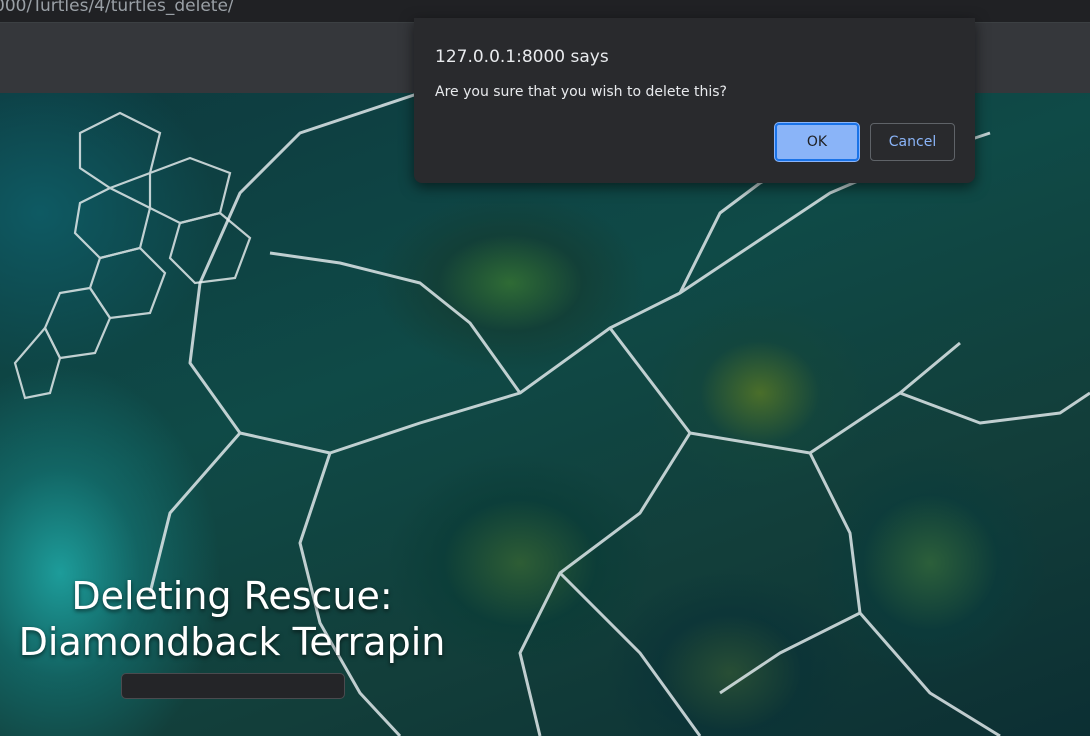  What do you see at coordinates (522, 57) in the screenshot?
I see `dialog-origin-title: 127.0.0.1:8000 says` at bounding box center [522, 57].